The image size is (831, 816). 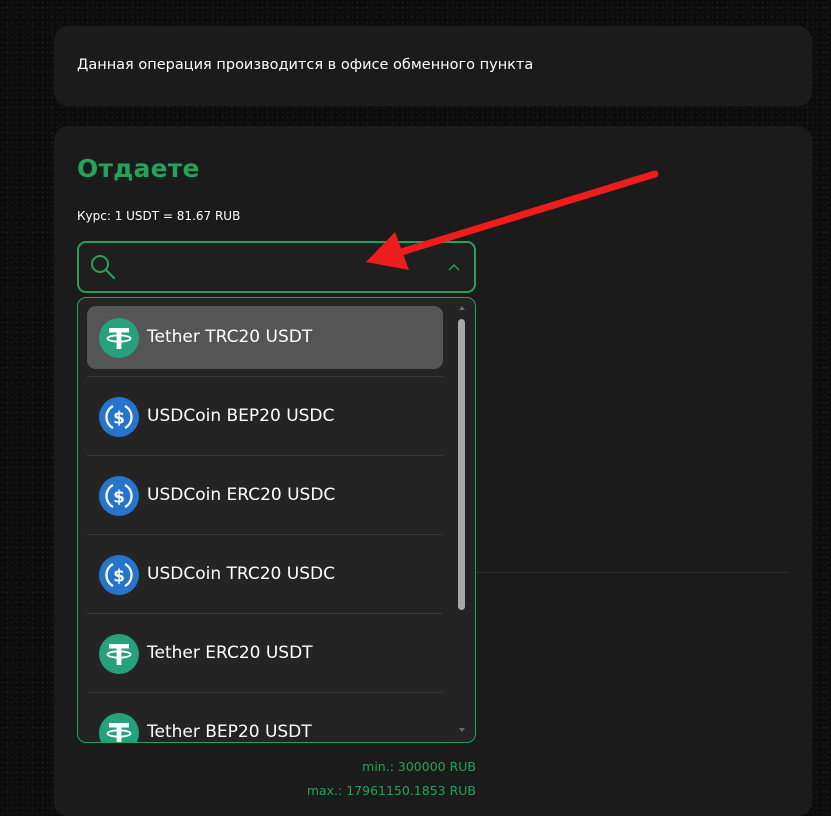 I want to click on currency-option-usdc-trc20: $ USDCoin TRC20 USDC, so click(x=265, y=574).